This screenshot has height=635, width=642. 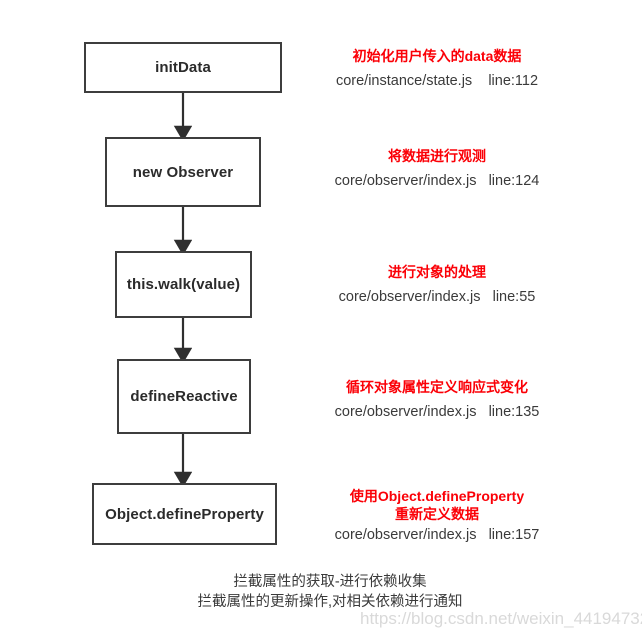 I want to click on annotation-new-observer: 将数据进行观测 core/observer/index.js line:124, so click(x=437, y=169).